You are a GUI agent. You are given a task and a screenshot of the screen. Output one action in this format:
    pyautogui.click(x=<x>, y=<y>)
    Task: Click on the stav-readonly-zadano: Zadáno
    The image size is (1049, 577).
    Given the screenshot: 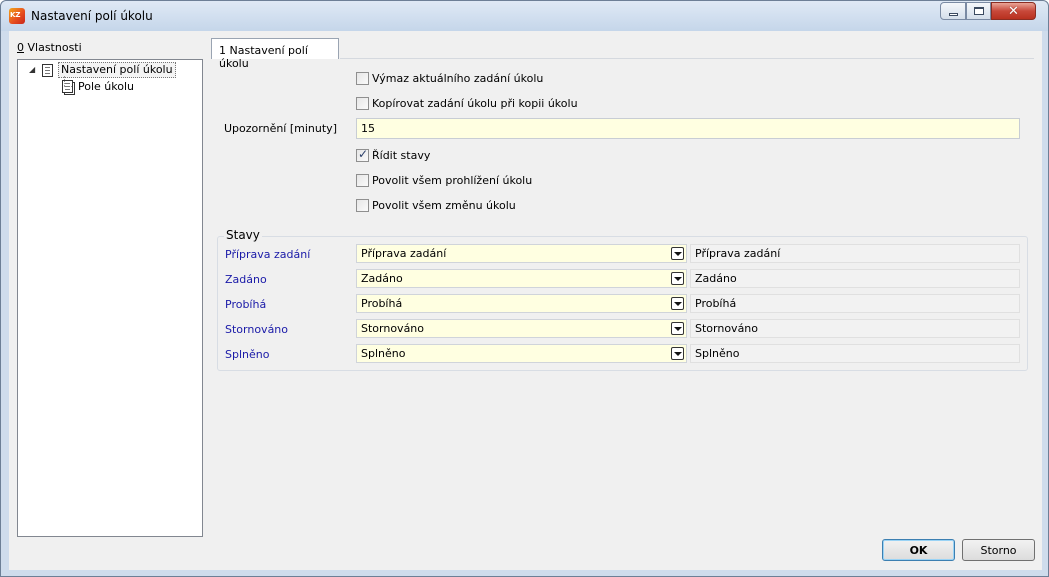 What is the action you would take?
    pyautogui.click(x=855, y=278)
    